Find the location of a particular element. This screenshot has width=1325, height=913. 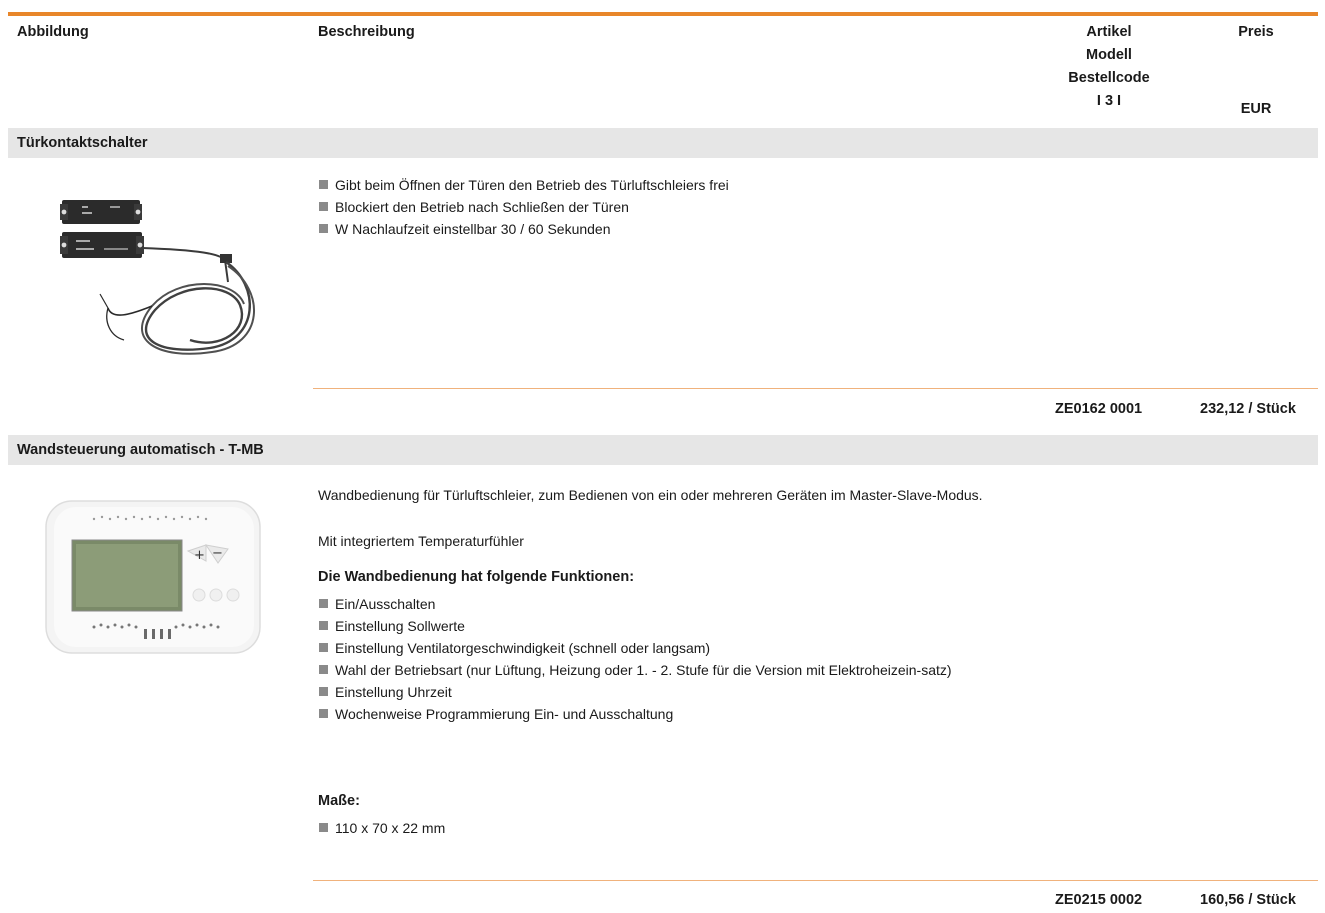

price: 160,56 / Stück is located at coordinates (1248, 900).